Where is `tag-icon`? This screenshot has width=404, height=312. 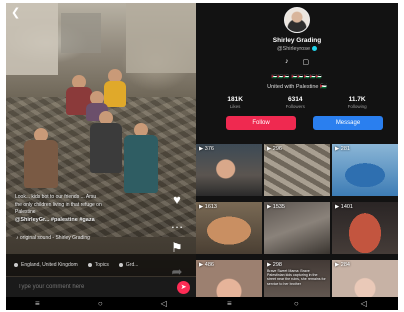
tag-icon is located at coordinates (120, 265).